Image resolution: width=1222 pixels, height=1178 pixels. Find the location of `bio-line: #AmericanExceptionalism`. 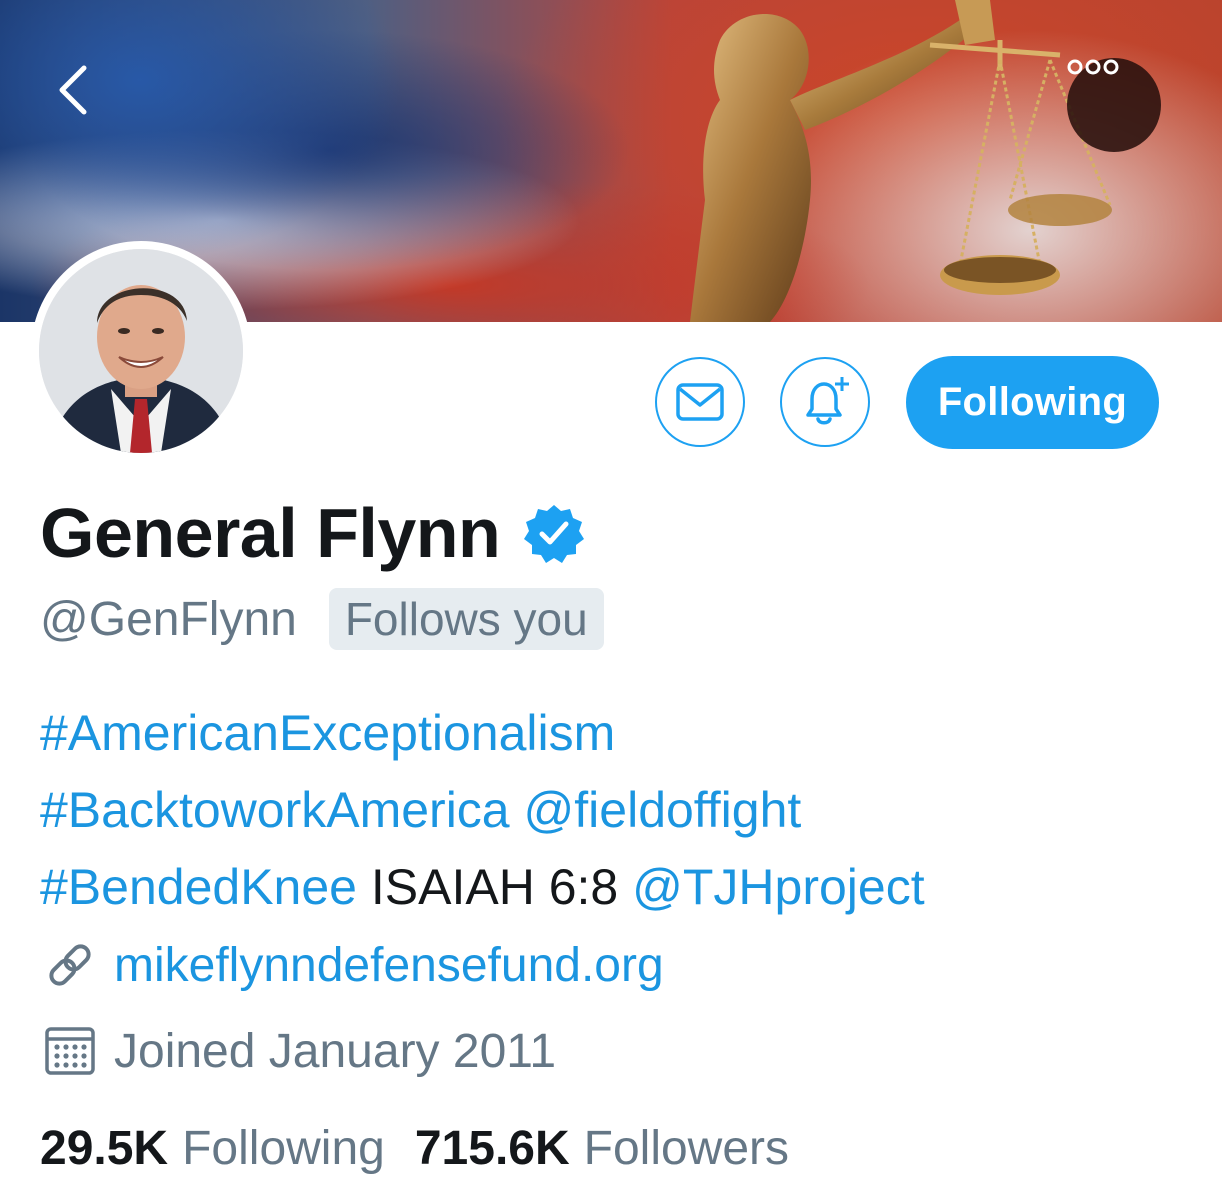

bio-line: #AmericanExceptionalism is located at coordinates (482, 733).